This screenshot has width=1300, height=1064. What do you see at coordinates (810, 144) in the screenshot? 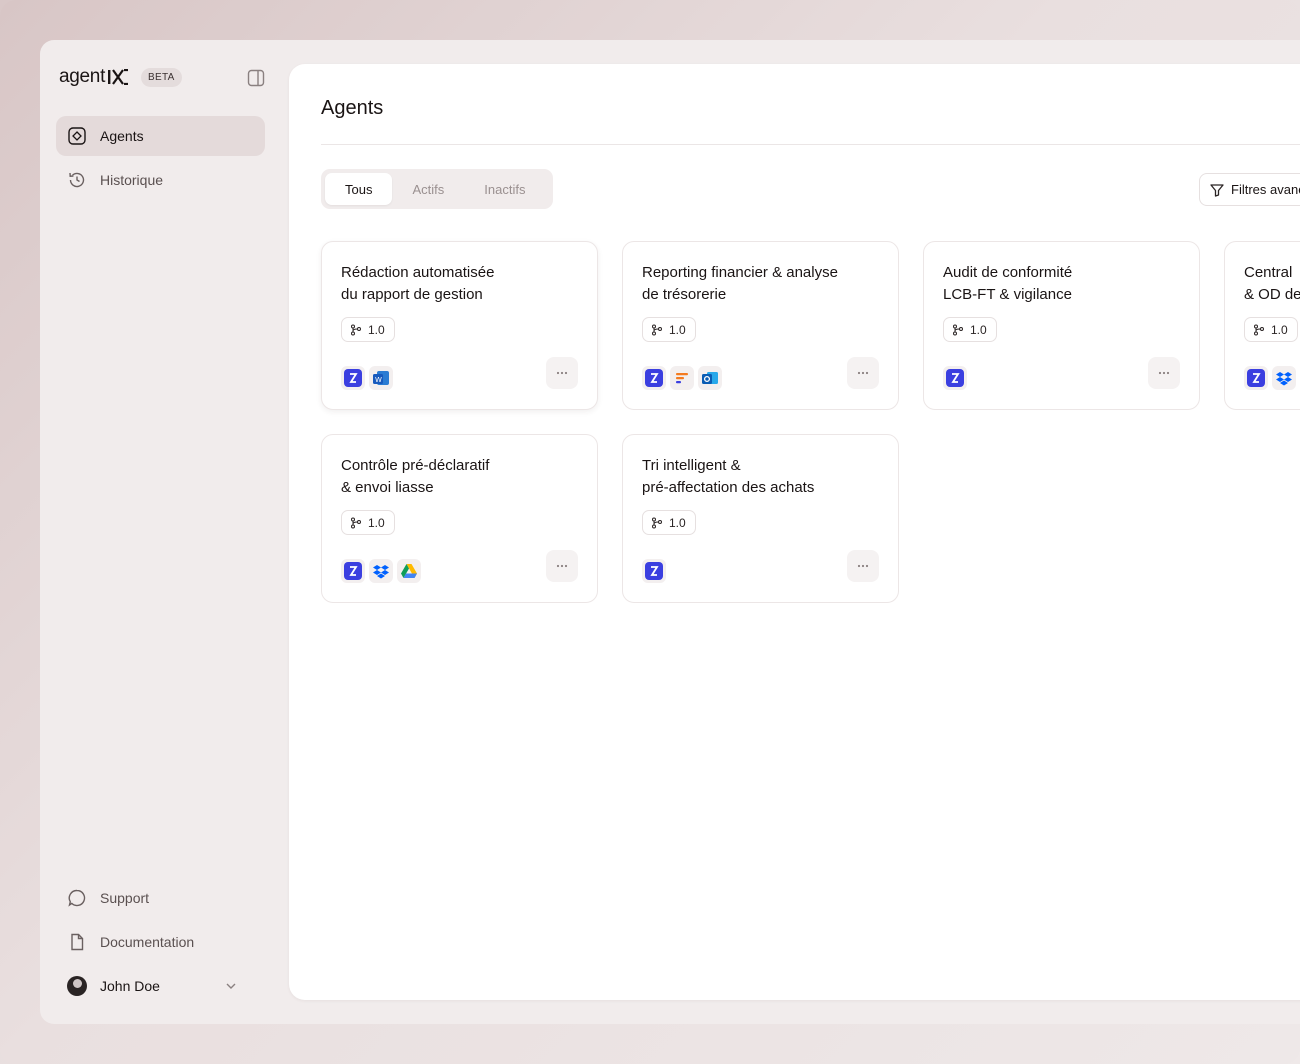
I see `divider` at bounding box center [810, 144].